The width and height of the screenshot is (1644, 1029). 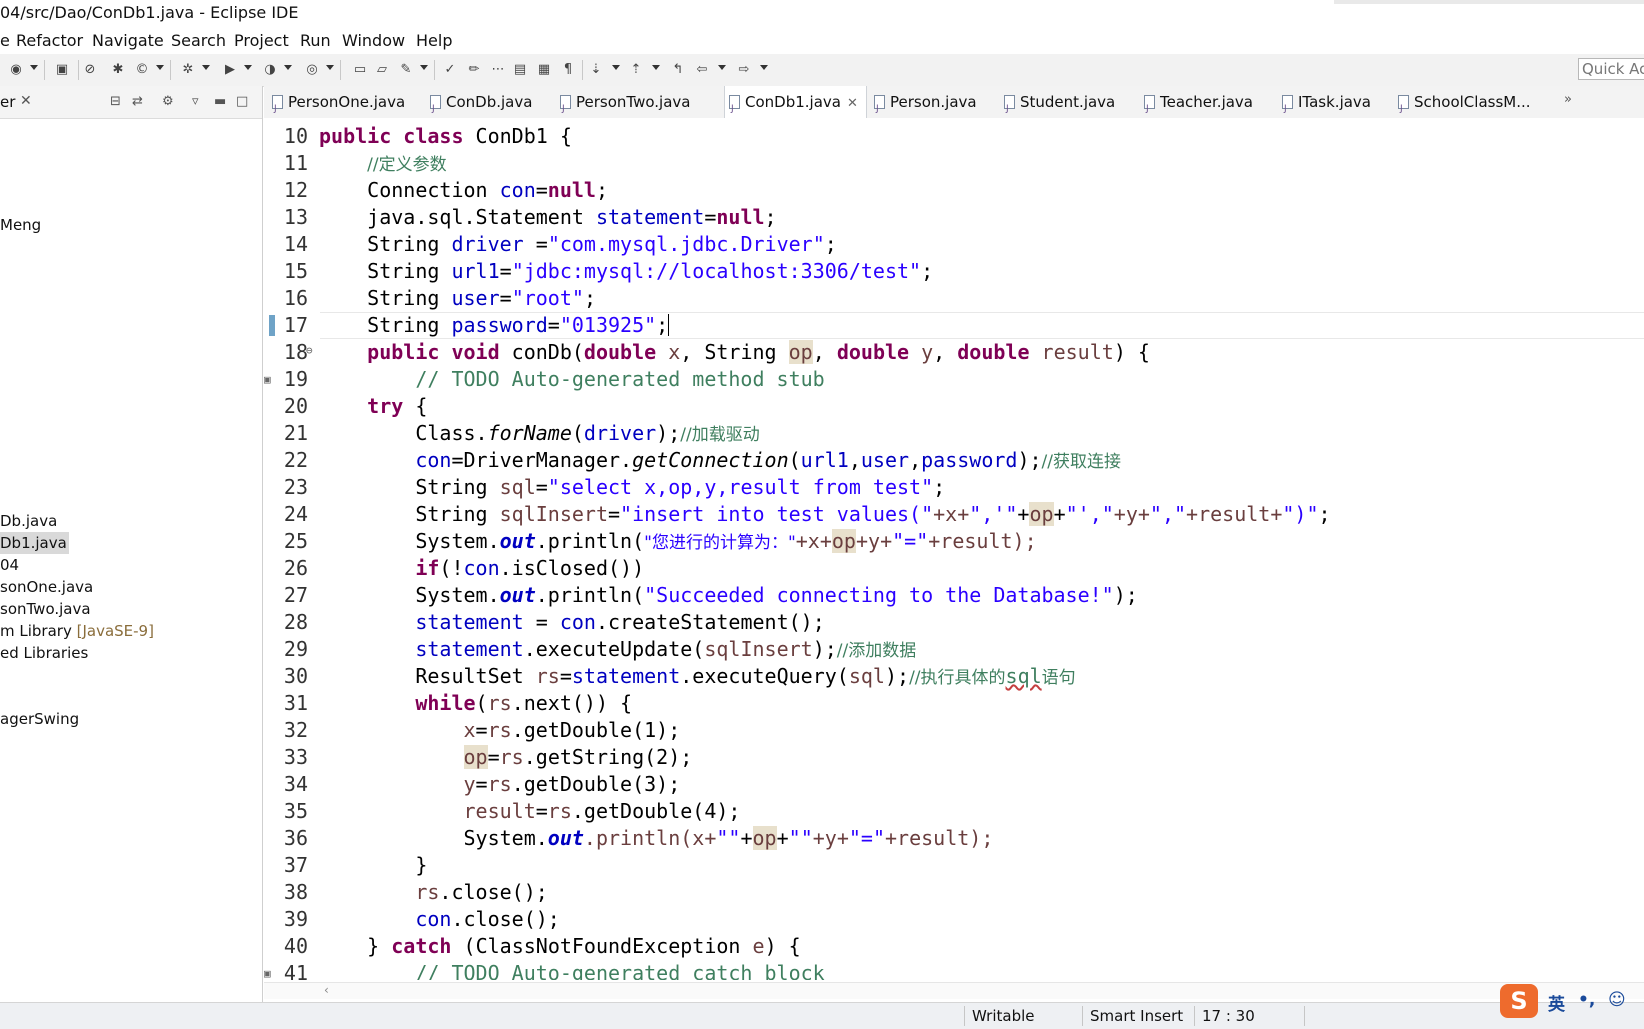 What do you see at coordinates (434, 70) in the screenshot?
I see `toolbar-separator` at bounding box center [434, 70].